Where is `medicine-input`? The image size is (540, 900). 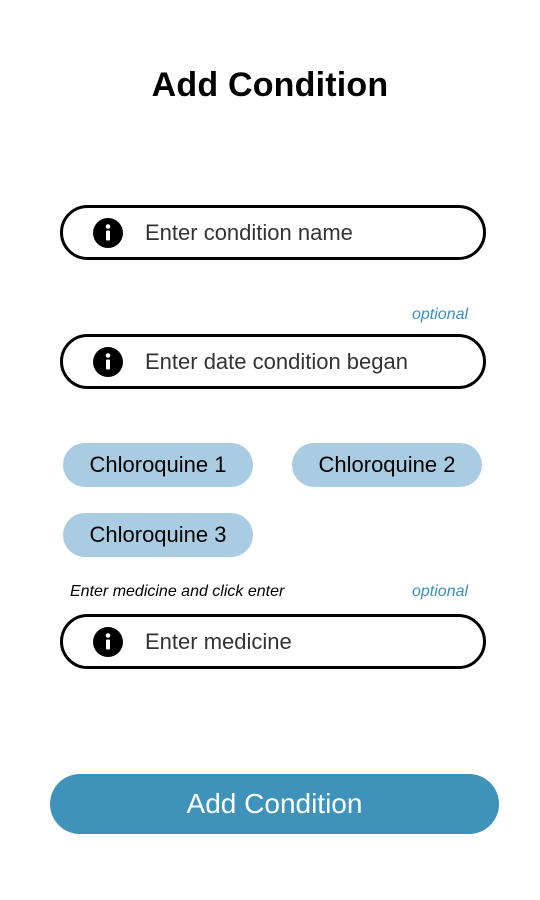 medicine-input is located at coordinates (305, 641).